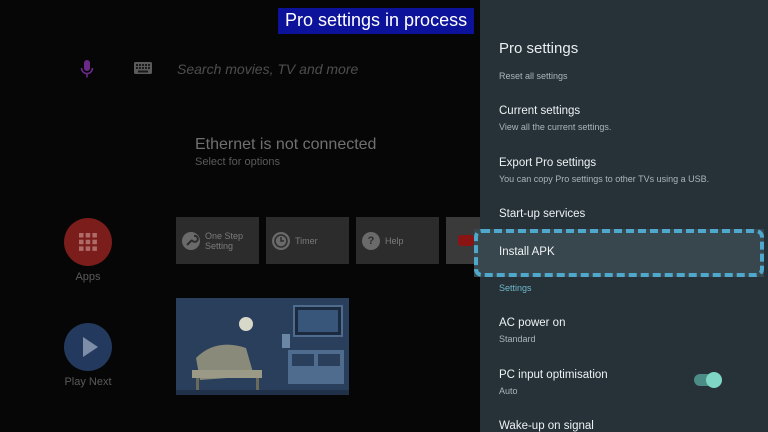  Describe the element at coordinates (714, 380) in the screenshot. I see `toggle-knob` at that location.